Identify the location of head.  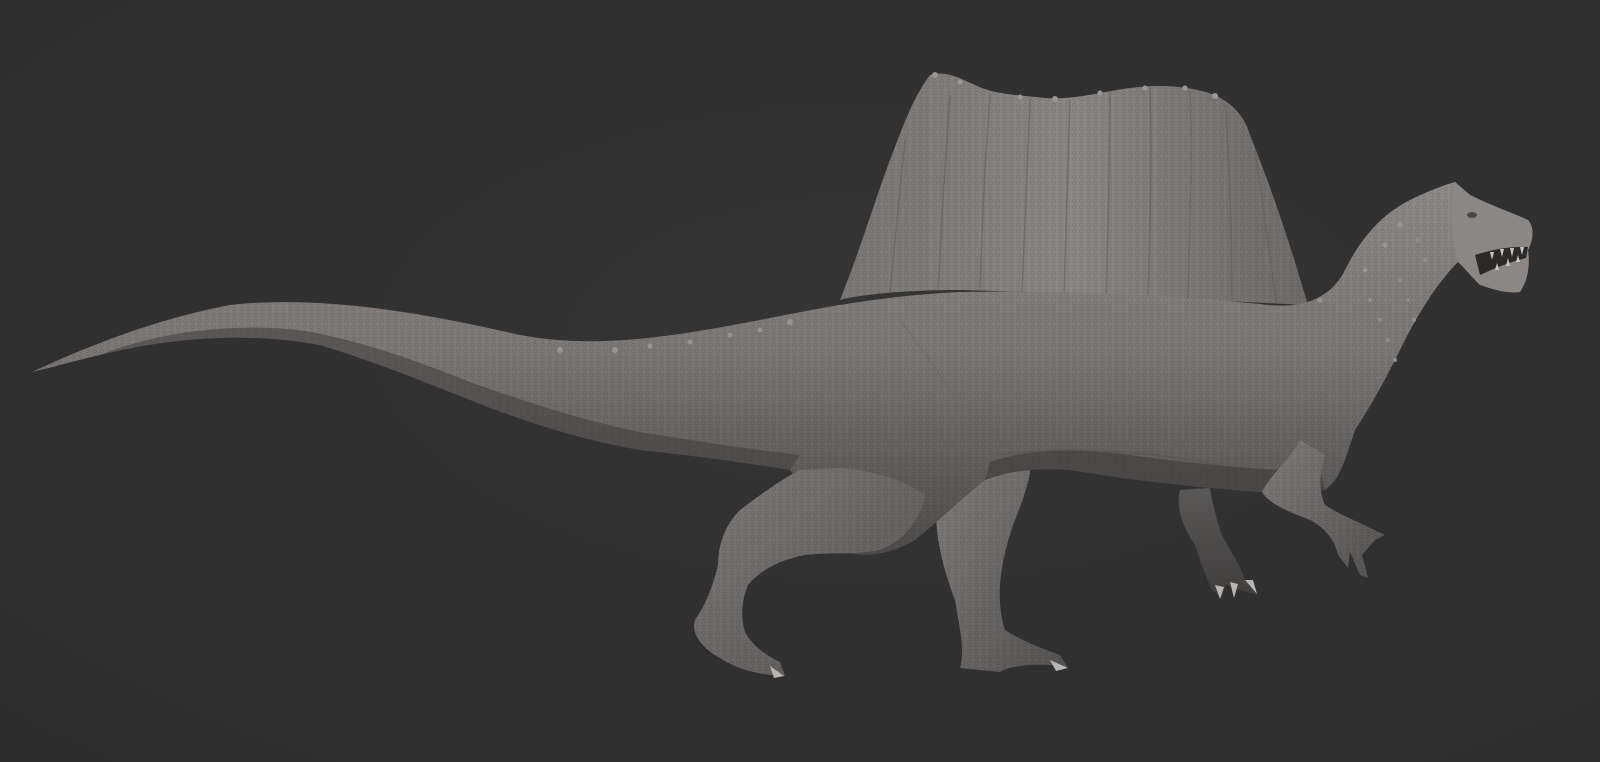
(1492, 237).